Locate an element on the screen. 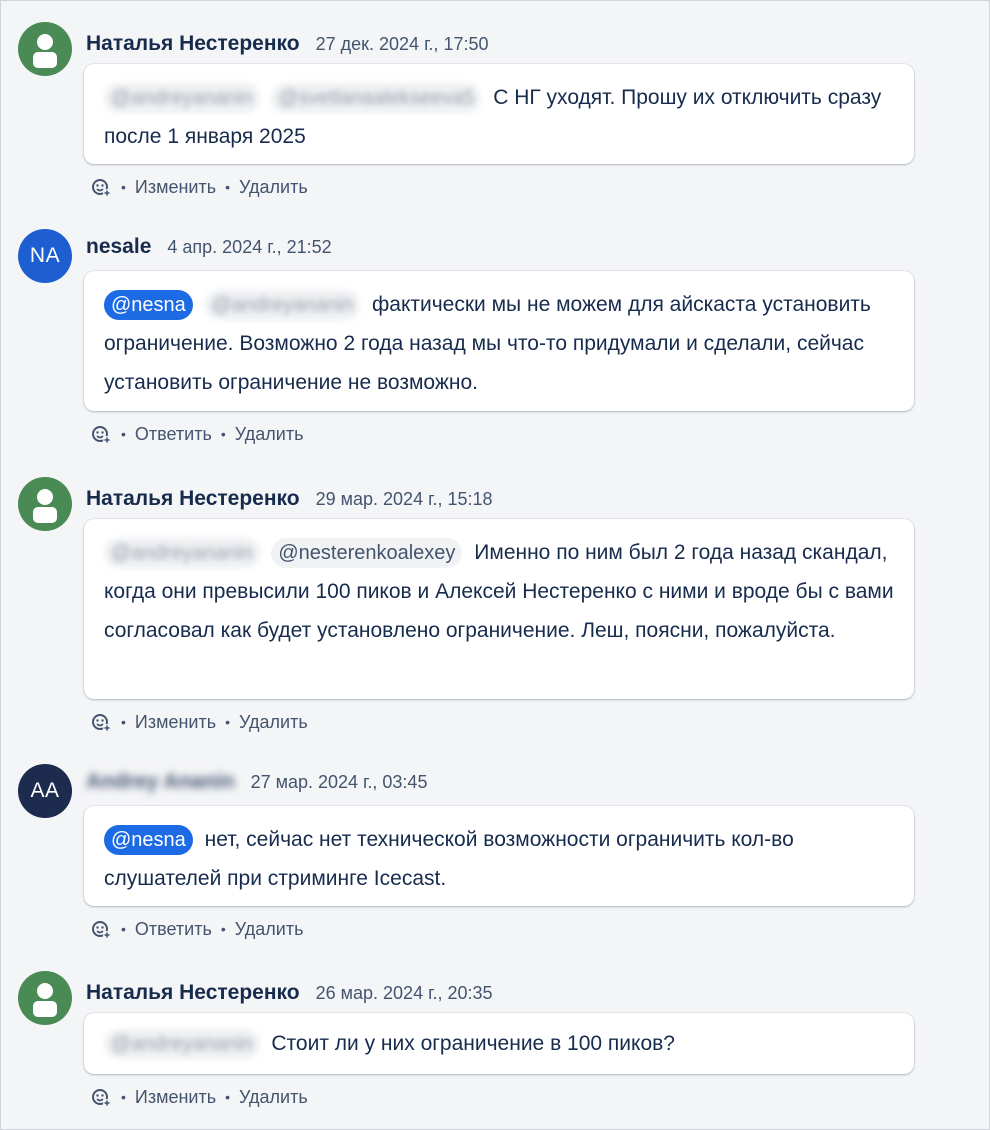 The width and height of the screenshot is (990, 1130). comment-date: 29 мар. 2024 г., 15:18 is located at coordinates (404, 499).